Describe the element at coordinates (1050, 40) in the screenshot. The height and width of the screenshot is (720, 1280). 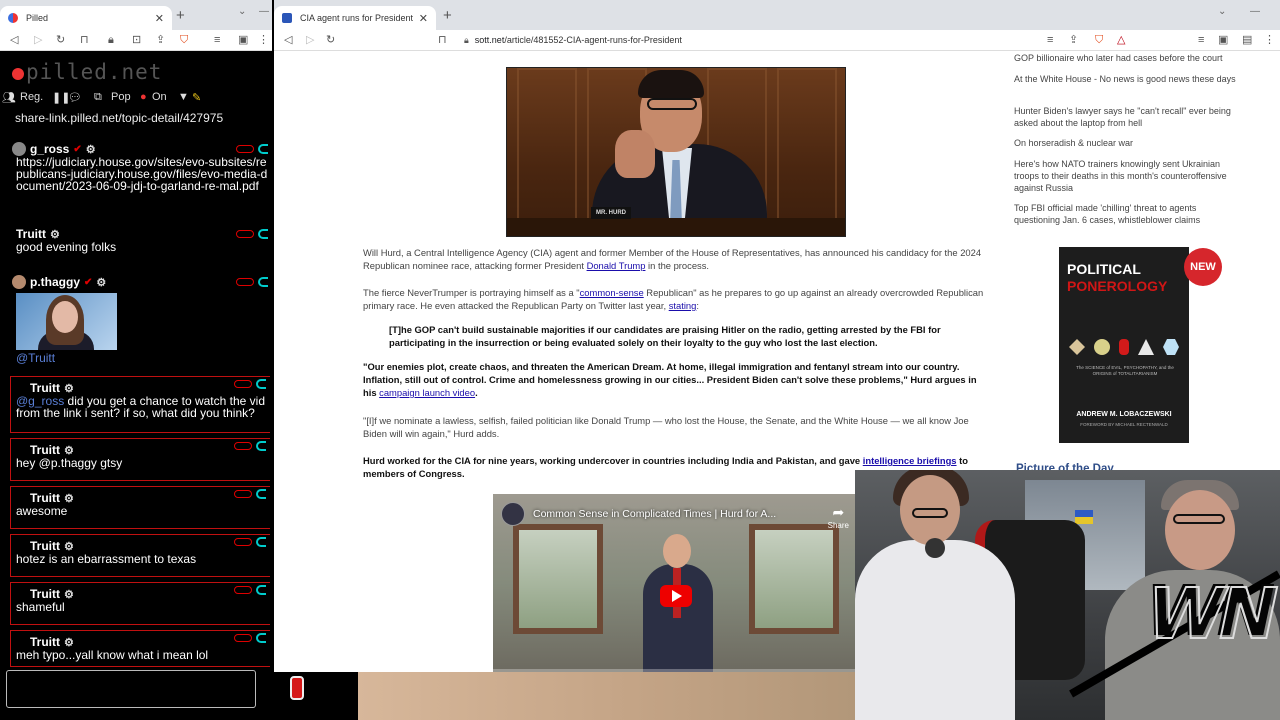
I see `reader-mode-icon: ≡` at that location.